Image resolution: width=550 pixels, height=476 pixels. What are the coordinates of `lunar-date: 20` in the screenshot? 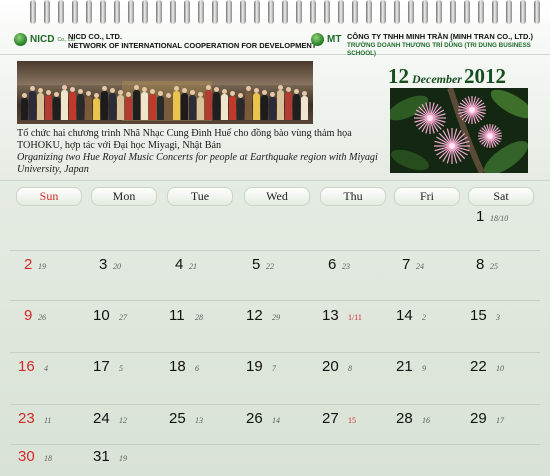 It's located at (117, 266).